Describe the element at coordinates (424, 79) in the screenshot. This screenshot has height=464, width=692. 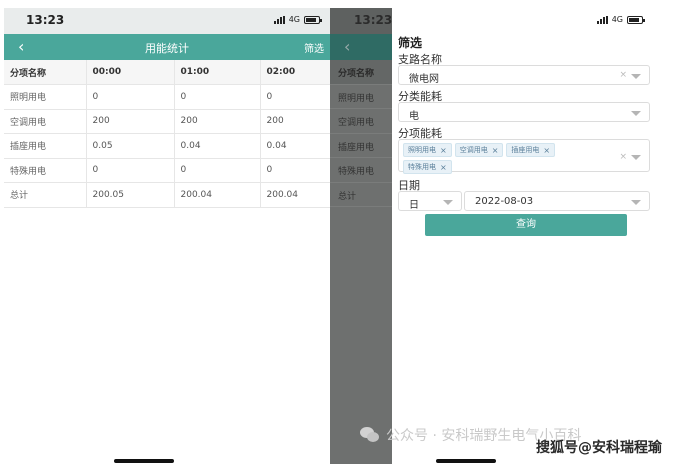
I see `branch-value: 微电网` at that location.